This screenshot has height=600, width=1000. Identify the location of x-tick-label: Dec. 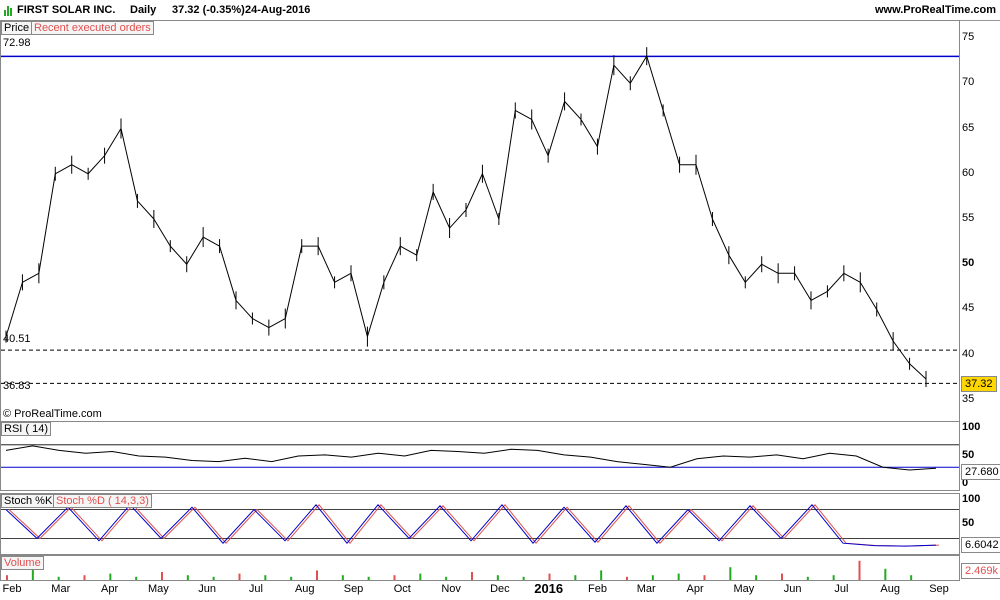
(500, 589).